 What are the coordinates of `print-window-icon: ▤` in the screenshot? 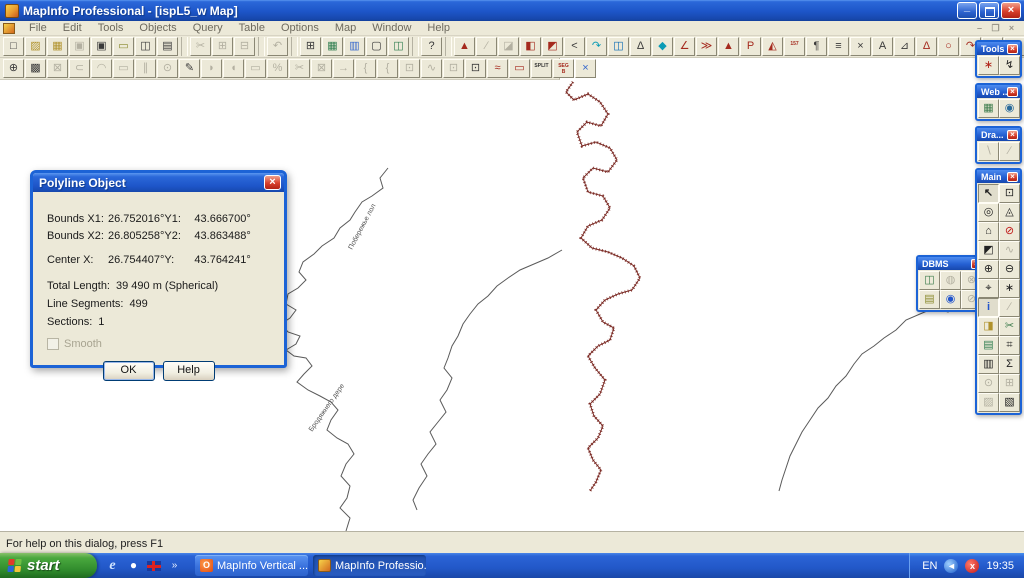 It's located at (167, 46).